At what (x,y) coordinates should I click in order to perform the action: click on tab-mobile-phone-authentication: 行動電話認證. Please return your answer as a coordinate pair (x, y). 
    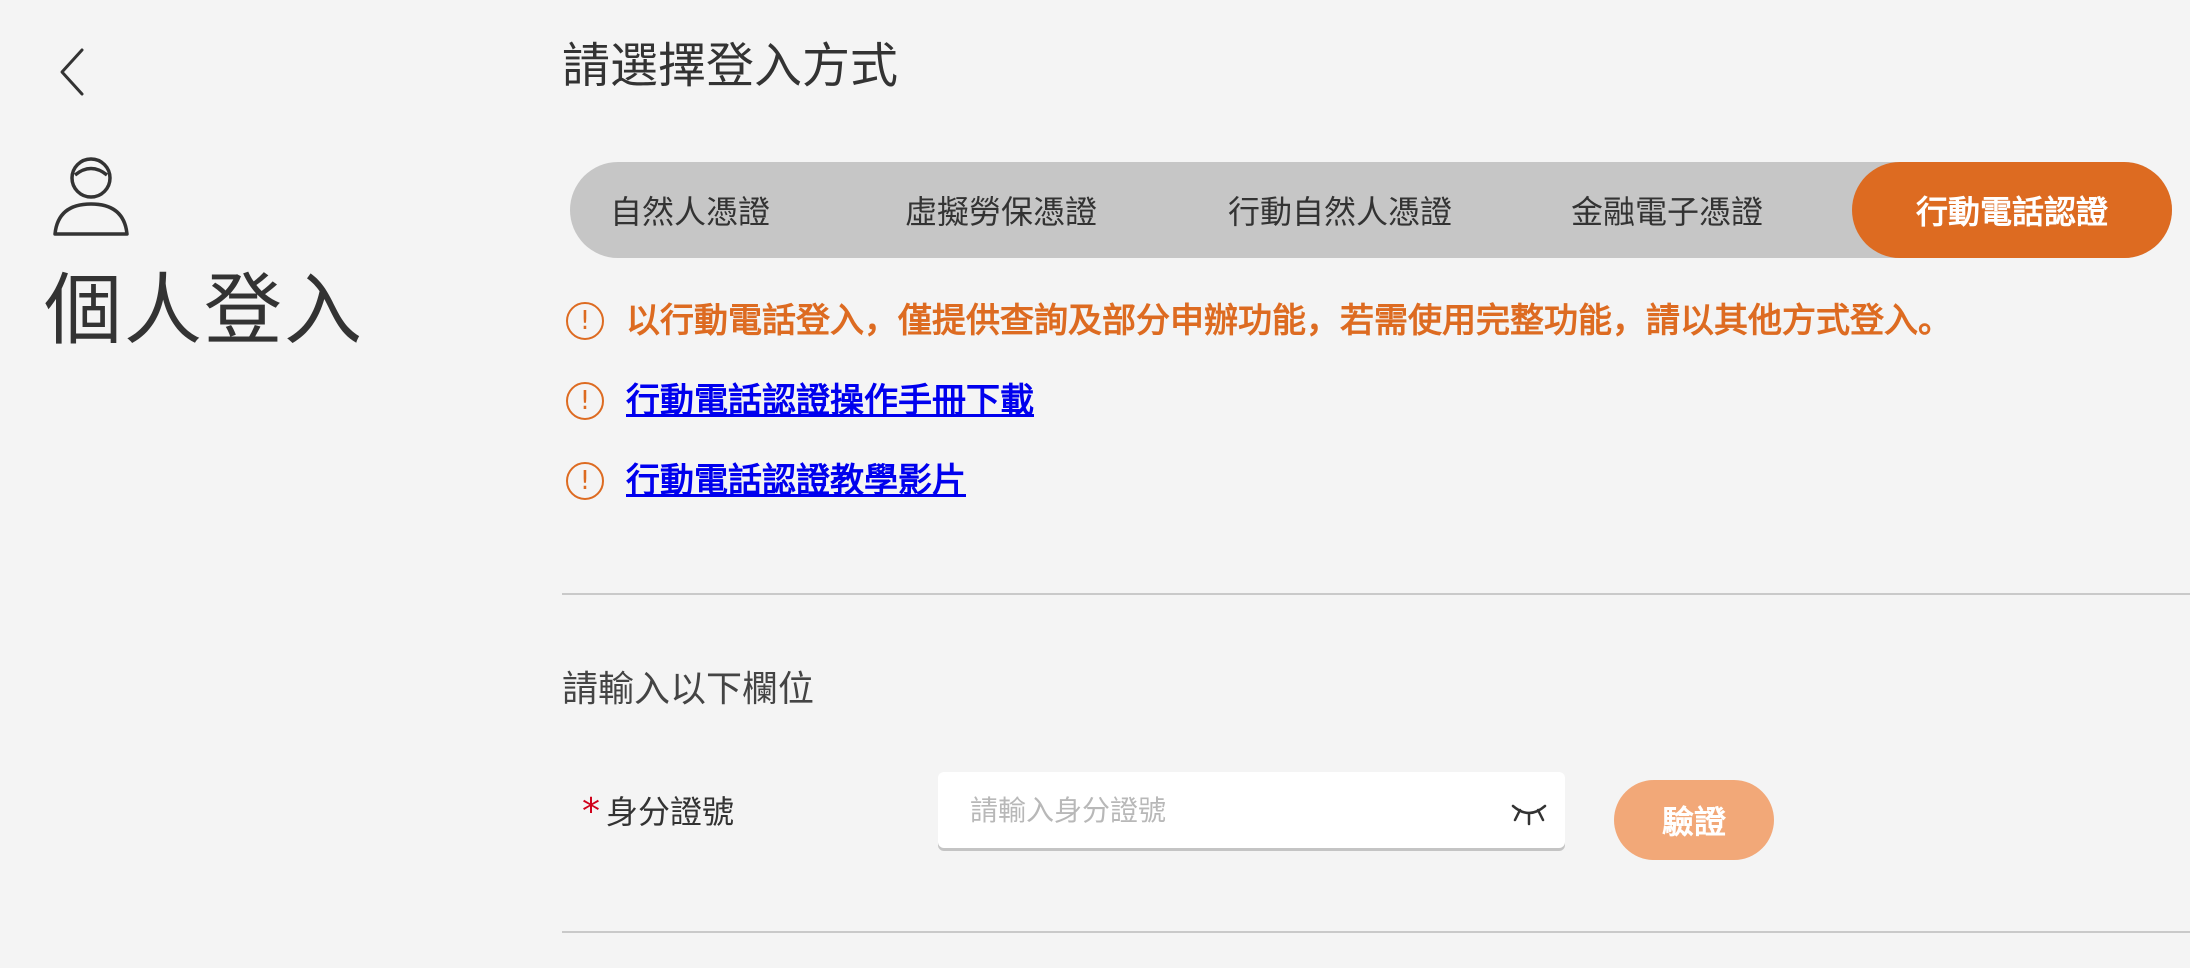
    Looking at the image, I should click on (2012, 210).